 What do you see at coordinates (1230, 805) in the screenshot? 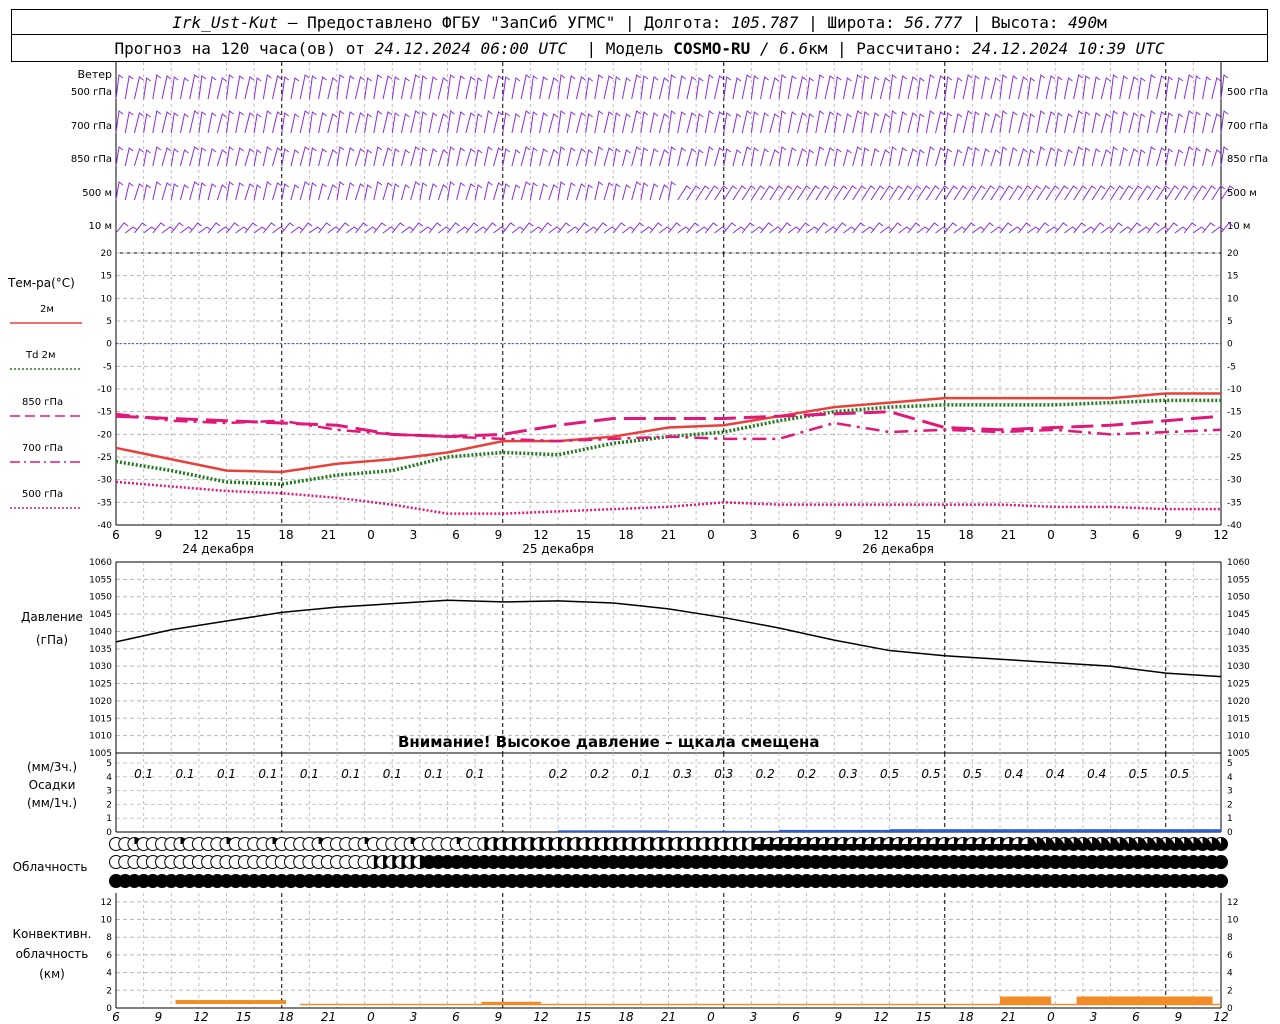
I see `prec-ytick-right: 2` at bounding box center [1230, 805].